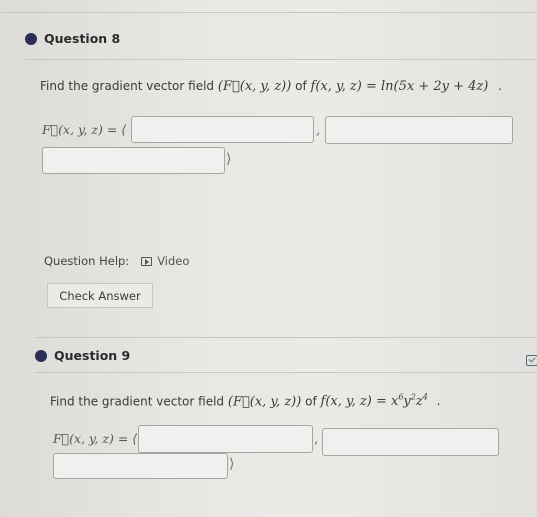  What do you see at coordinates (95, 438) in the screenshot?
I see `question9-answer-label: F⃗(x, y, z) = ⟨` at bounding box center [95, 438].